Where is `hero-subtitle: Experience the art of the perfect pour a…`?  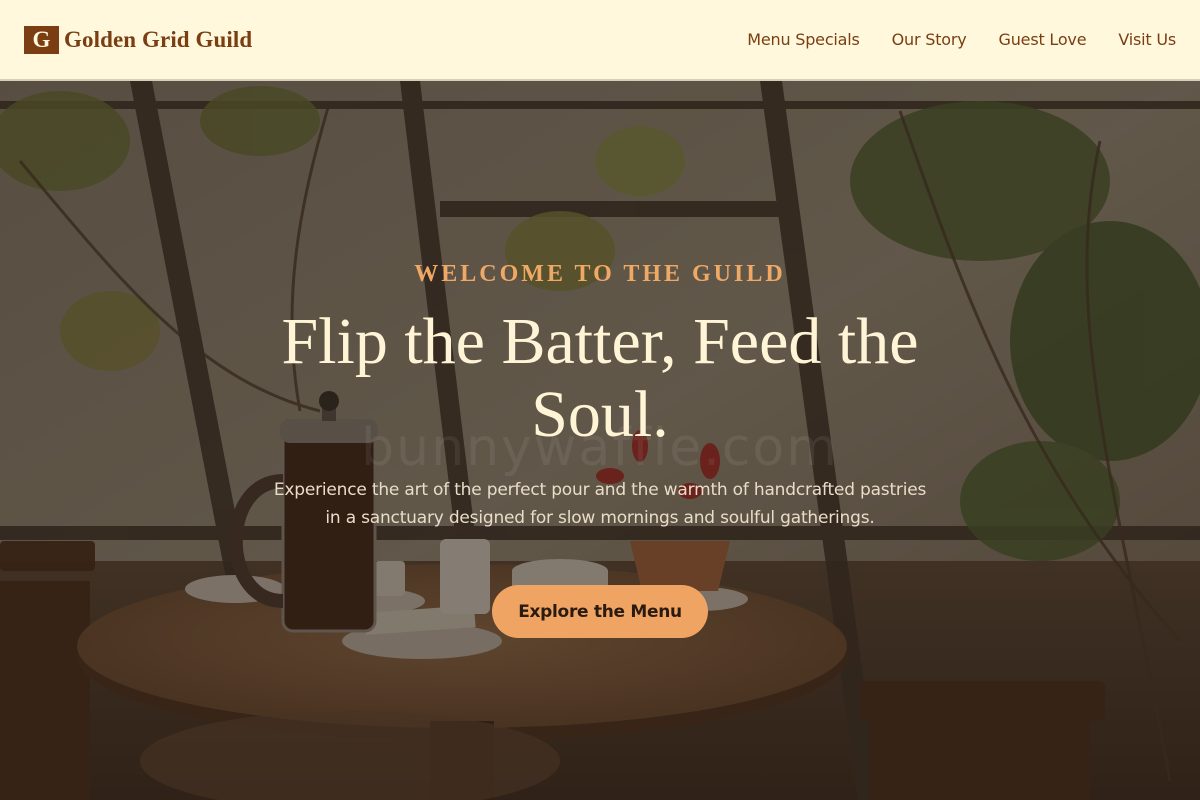 hero-subtitle: Experience the art of the perfect pour a… is located at coordinates (600, 504).